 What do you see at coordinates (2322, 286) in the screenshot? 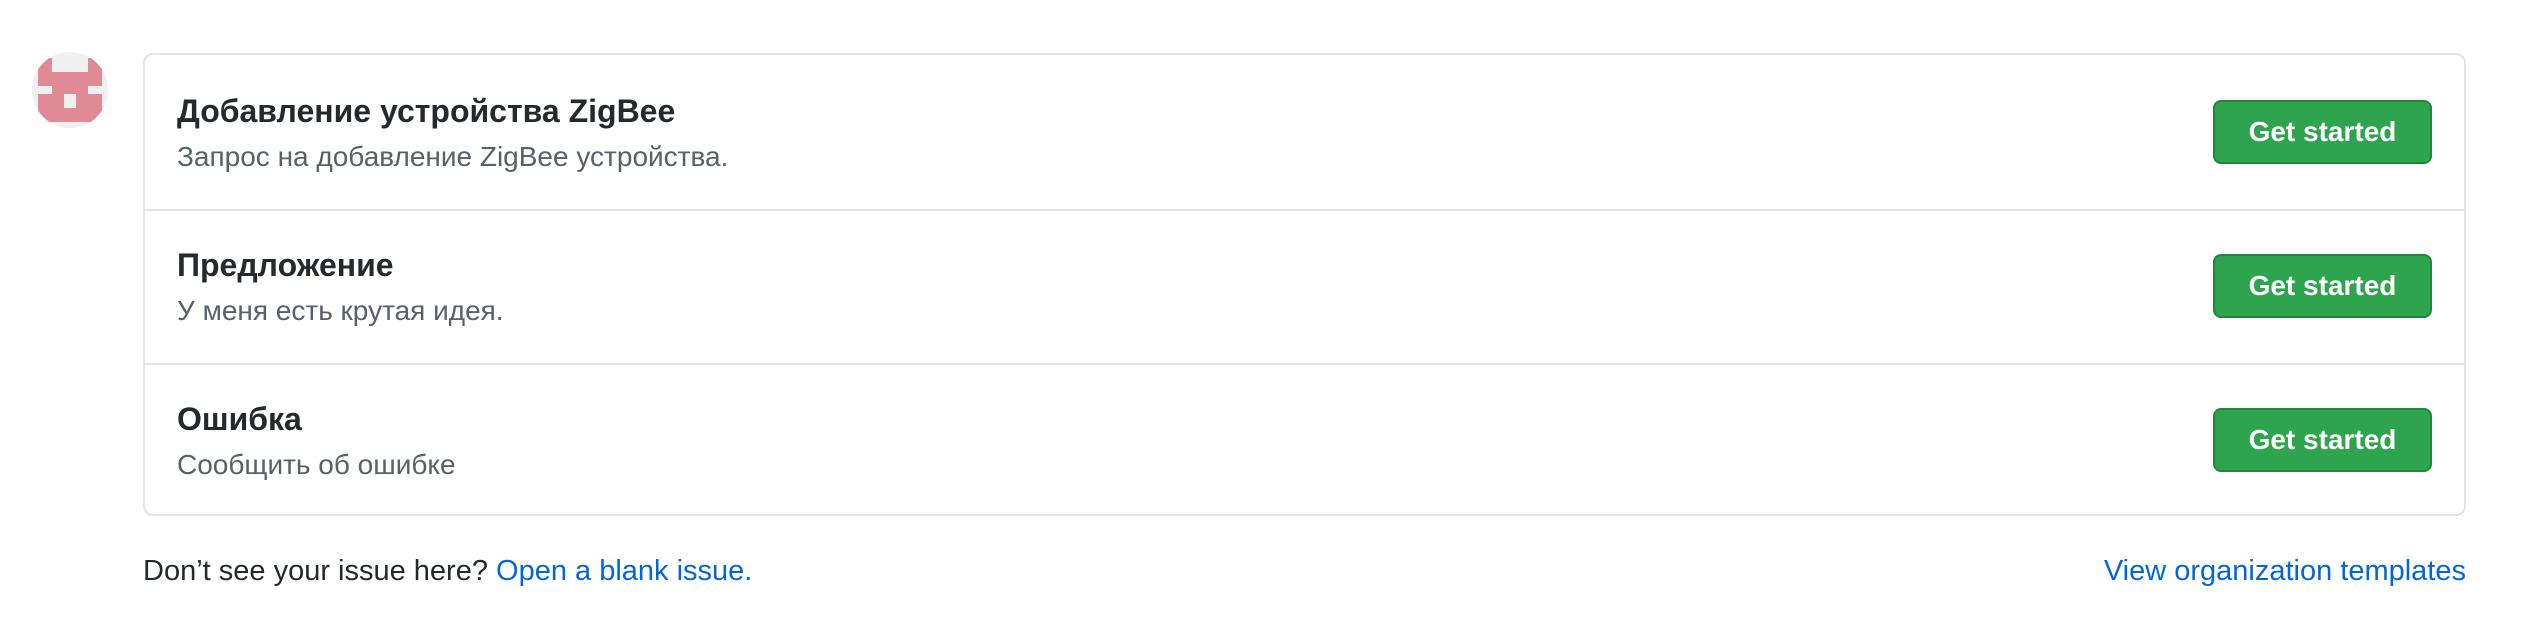
I see `get-started-button-feature: Get started` at bounding box center [2322, 286].